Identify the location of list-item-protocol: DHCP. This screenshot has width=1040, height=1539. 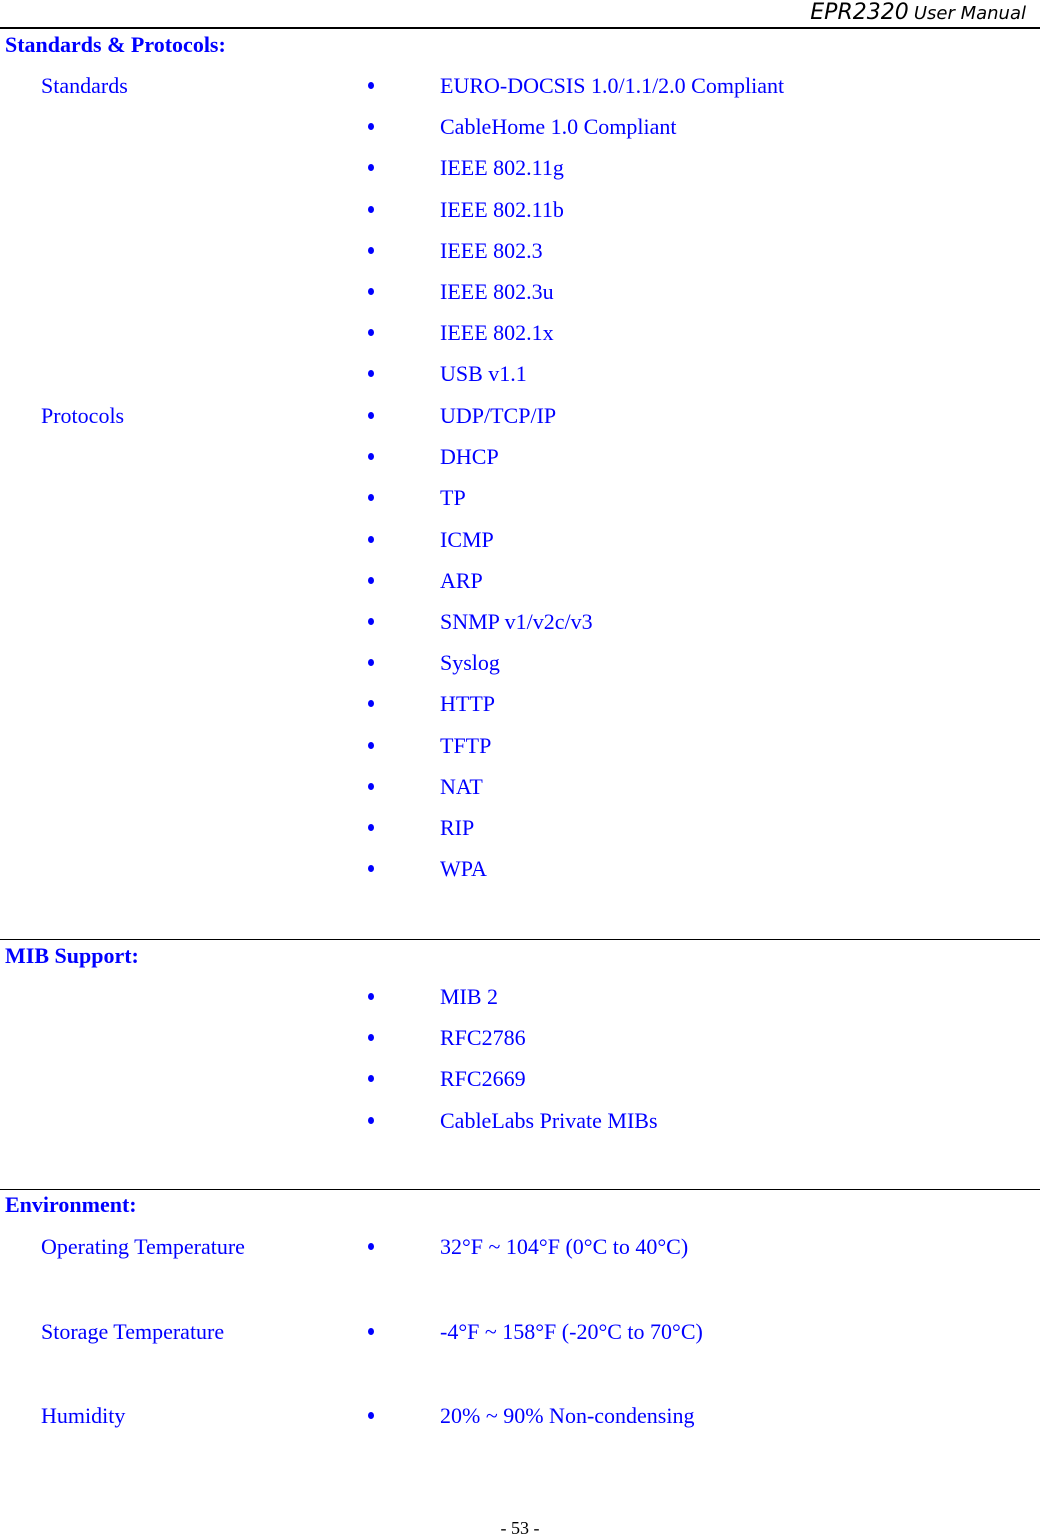
(520, 459).